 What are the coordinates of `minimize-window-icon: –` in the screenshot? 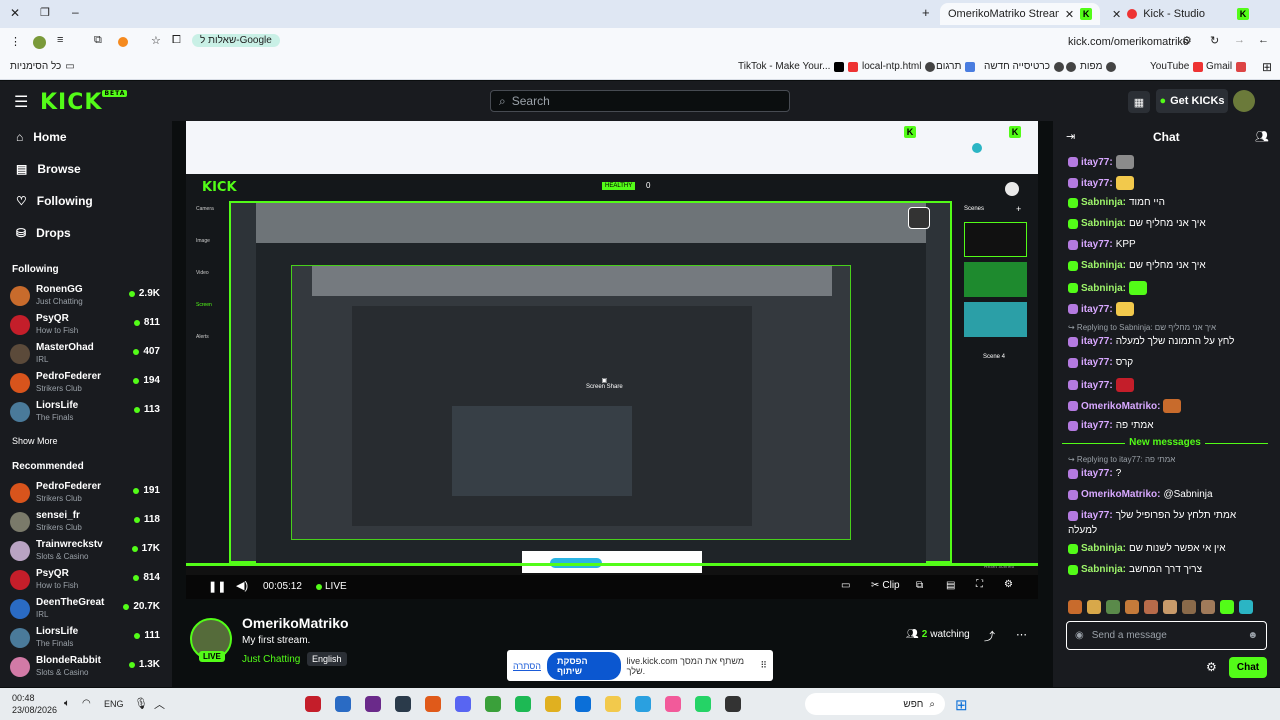 It's located at (75, 12).